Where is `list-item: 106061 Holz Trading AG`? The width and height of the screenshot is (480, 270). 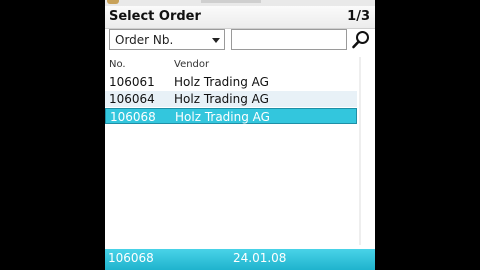
list-item: 106061 Holz Trading AG is located at coordinates (231, 82).